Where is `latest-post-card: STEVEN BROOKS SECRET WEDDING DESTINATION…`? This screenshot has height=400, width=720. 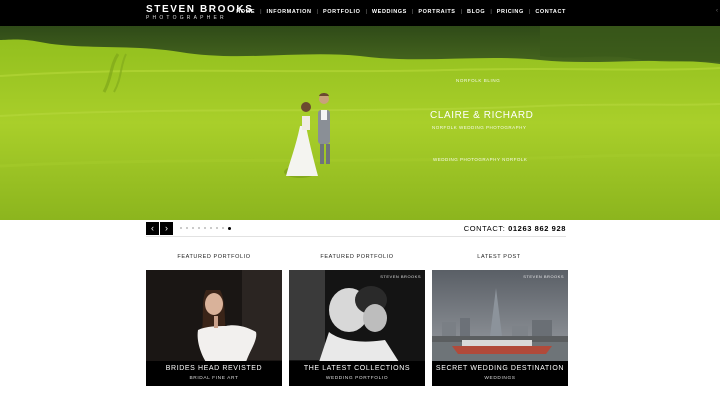
latest-post-card: STEVEN BROOKS SECRET WEDDING DESTINATION… is located at coordinates (500, 328).